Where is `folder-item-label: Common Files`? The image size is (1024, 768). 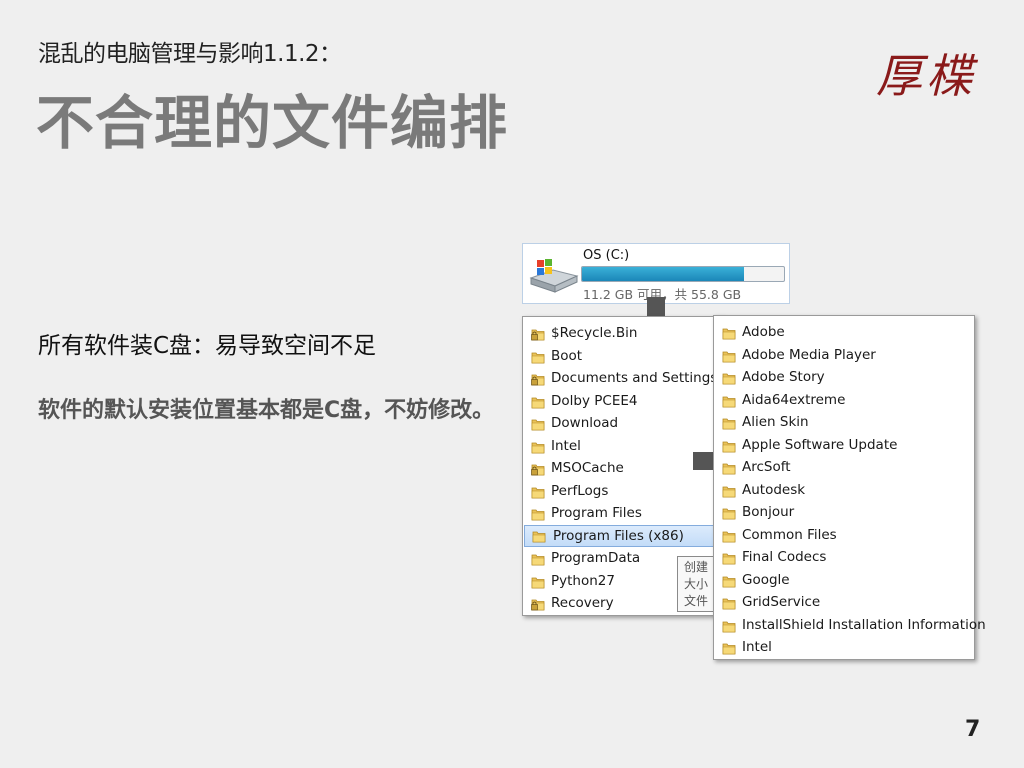
folder-item-label: Common Files is located at coordinates (789, 534).